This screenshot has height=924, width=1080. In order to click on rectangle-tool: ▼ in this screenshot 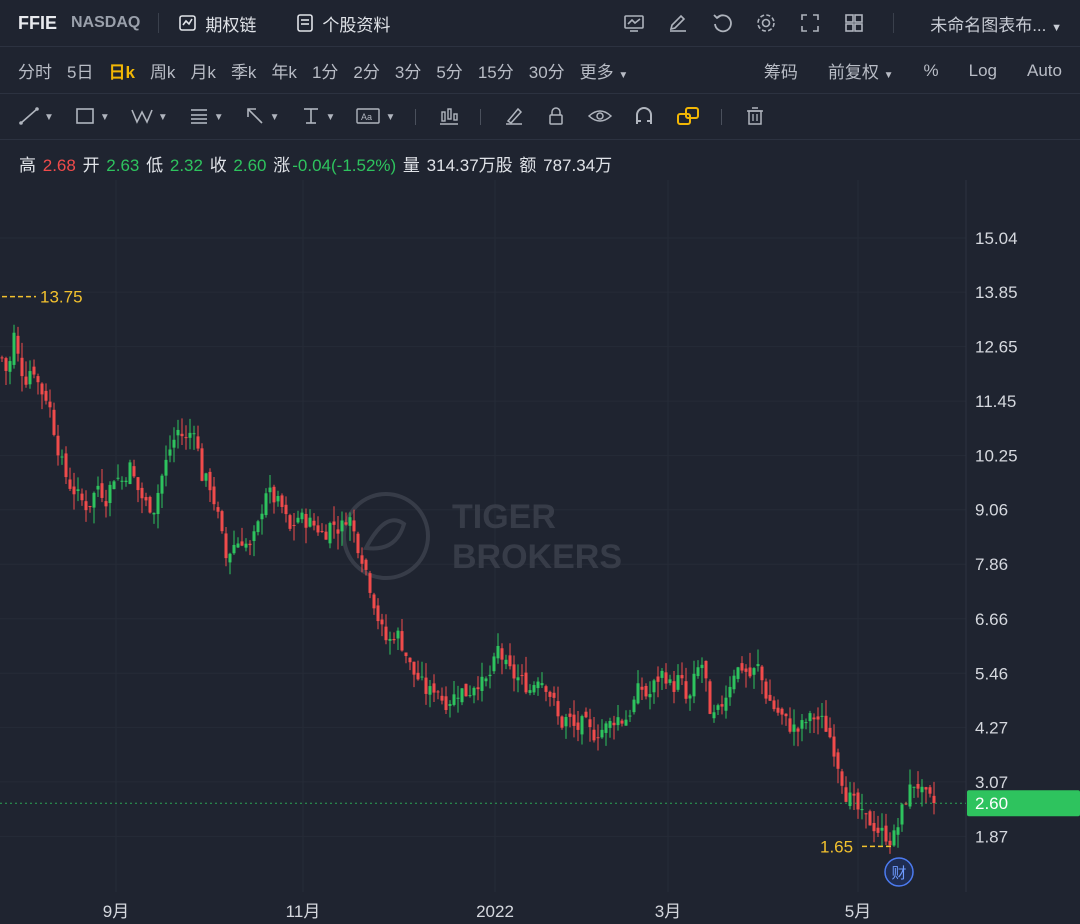, I will do `click(92, 117)`.